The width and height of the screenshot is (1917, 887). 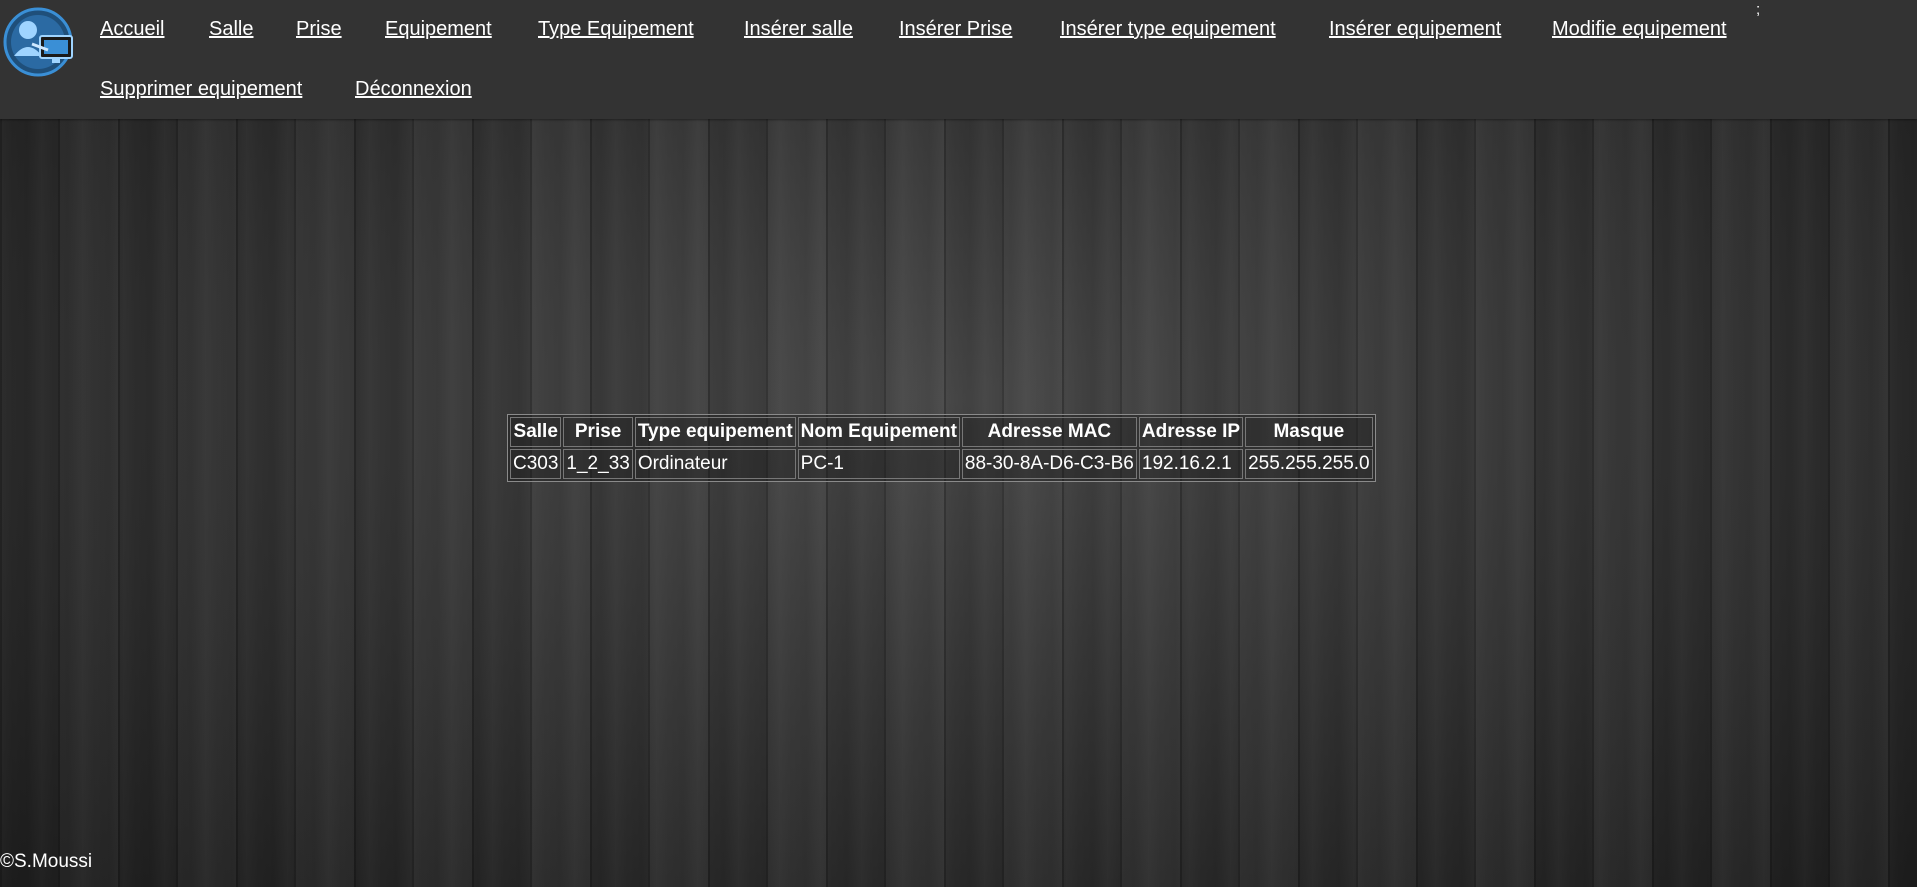 What do you see at coordinates (231, 29) in the screenshot?
I see `nav-link-salle: Salle` at bounding box center [231, 29].